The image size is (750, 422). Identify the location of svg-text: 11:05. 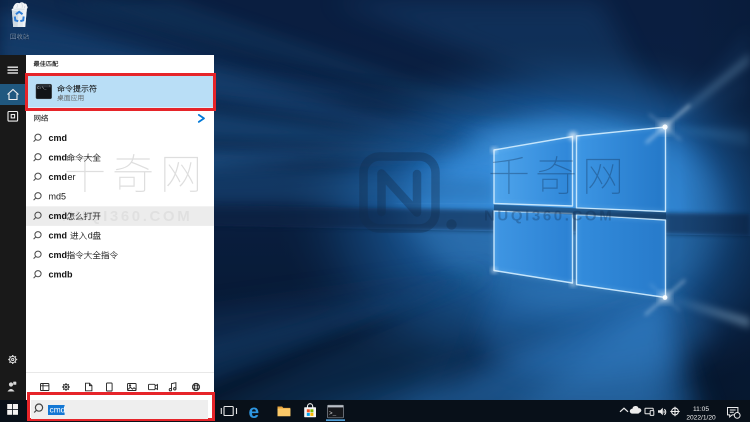
(701, 409).